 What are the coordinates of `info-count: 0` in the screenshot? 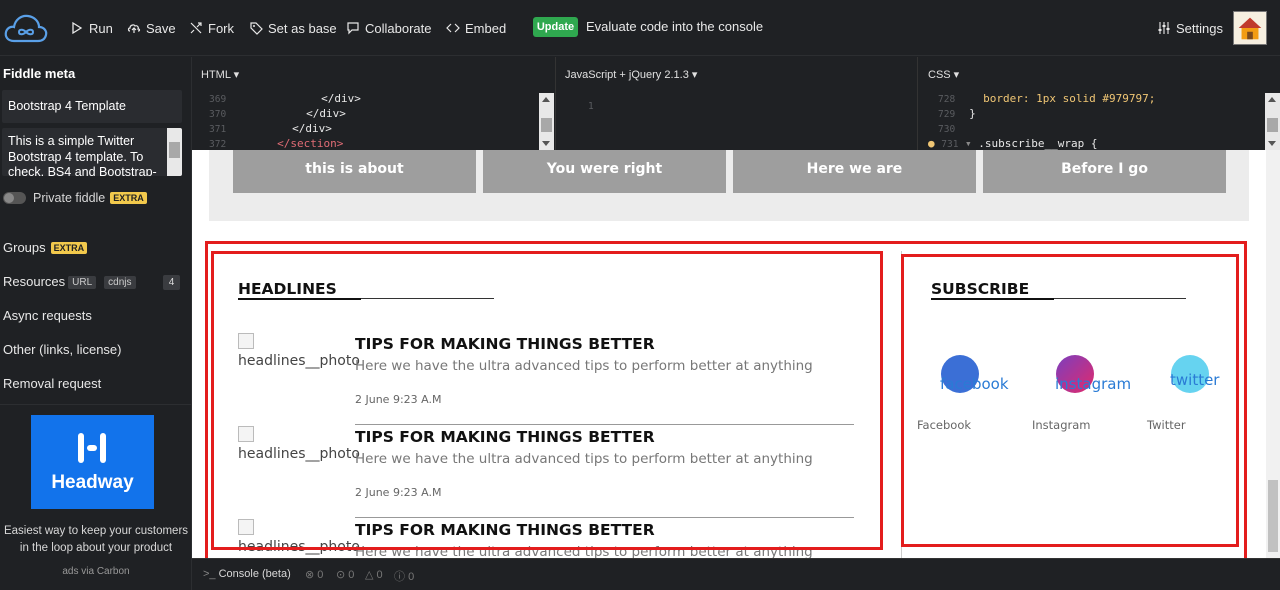 It's located at (411, 577).